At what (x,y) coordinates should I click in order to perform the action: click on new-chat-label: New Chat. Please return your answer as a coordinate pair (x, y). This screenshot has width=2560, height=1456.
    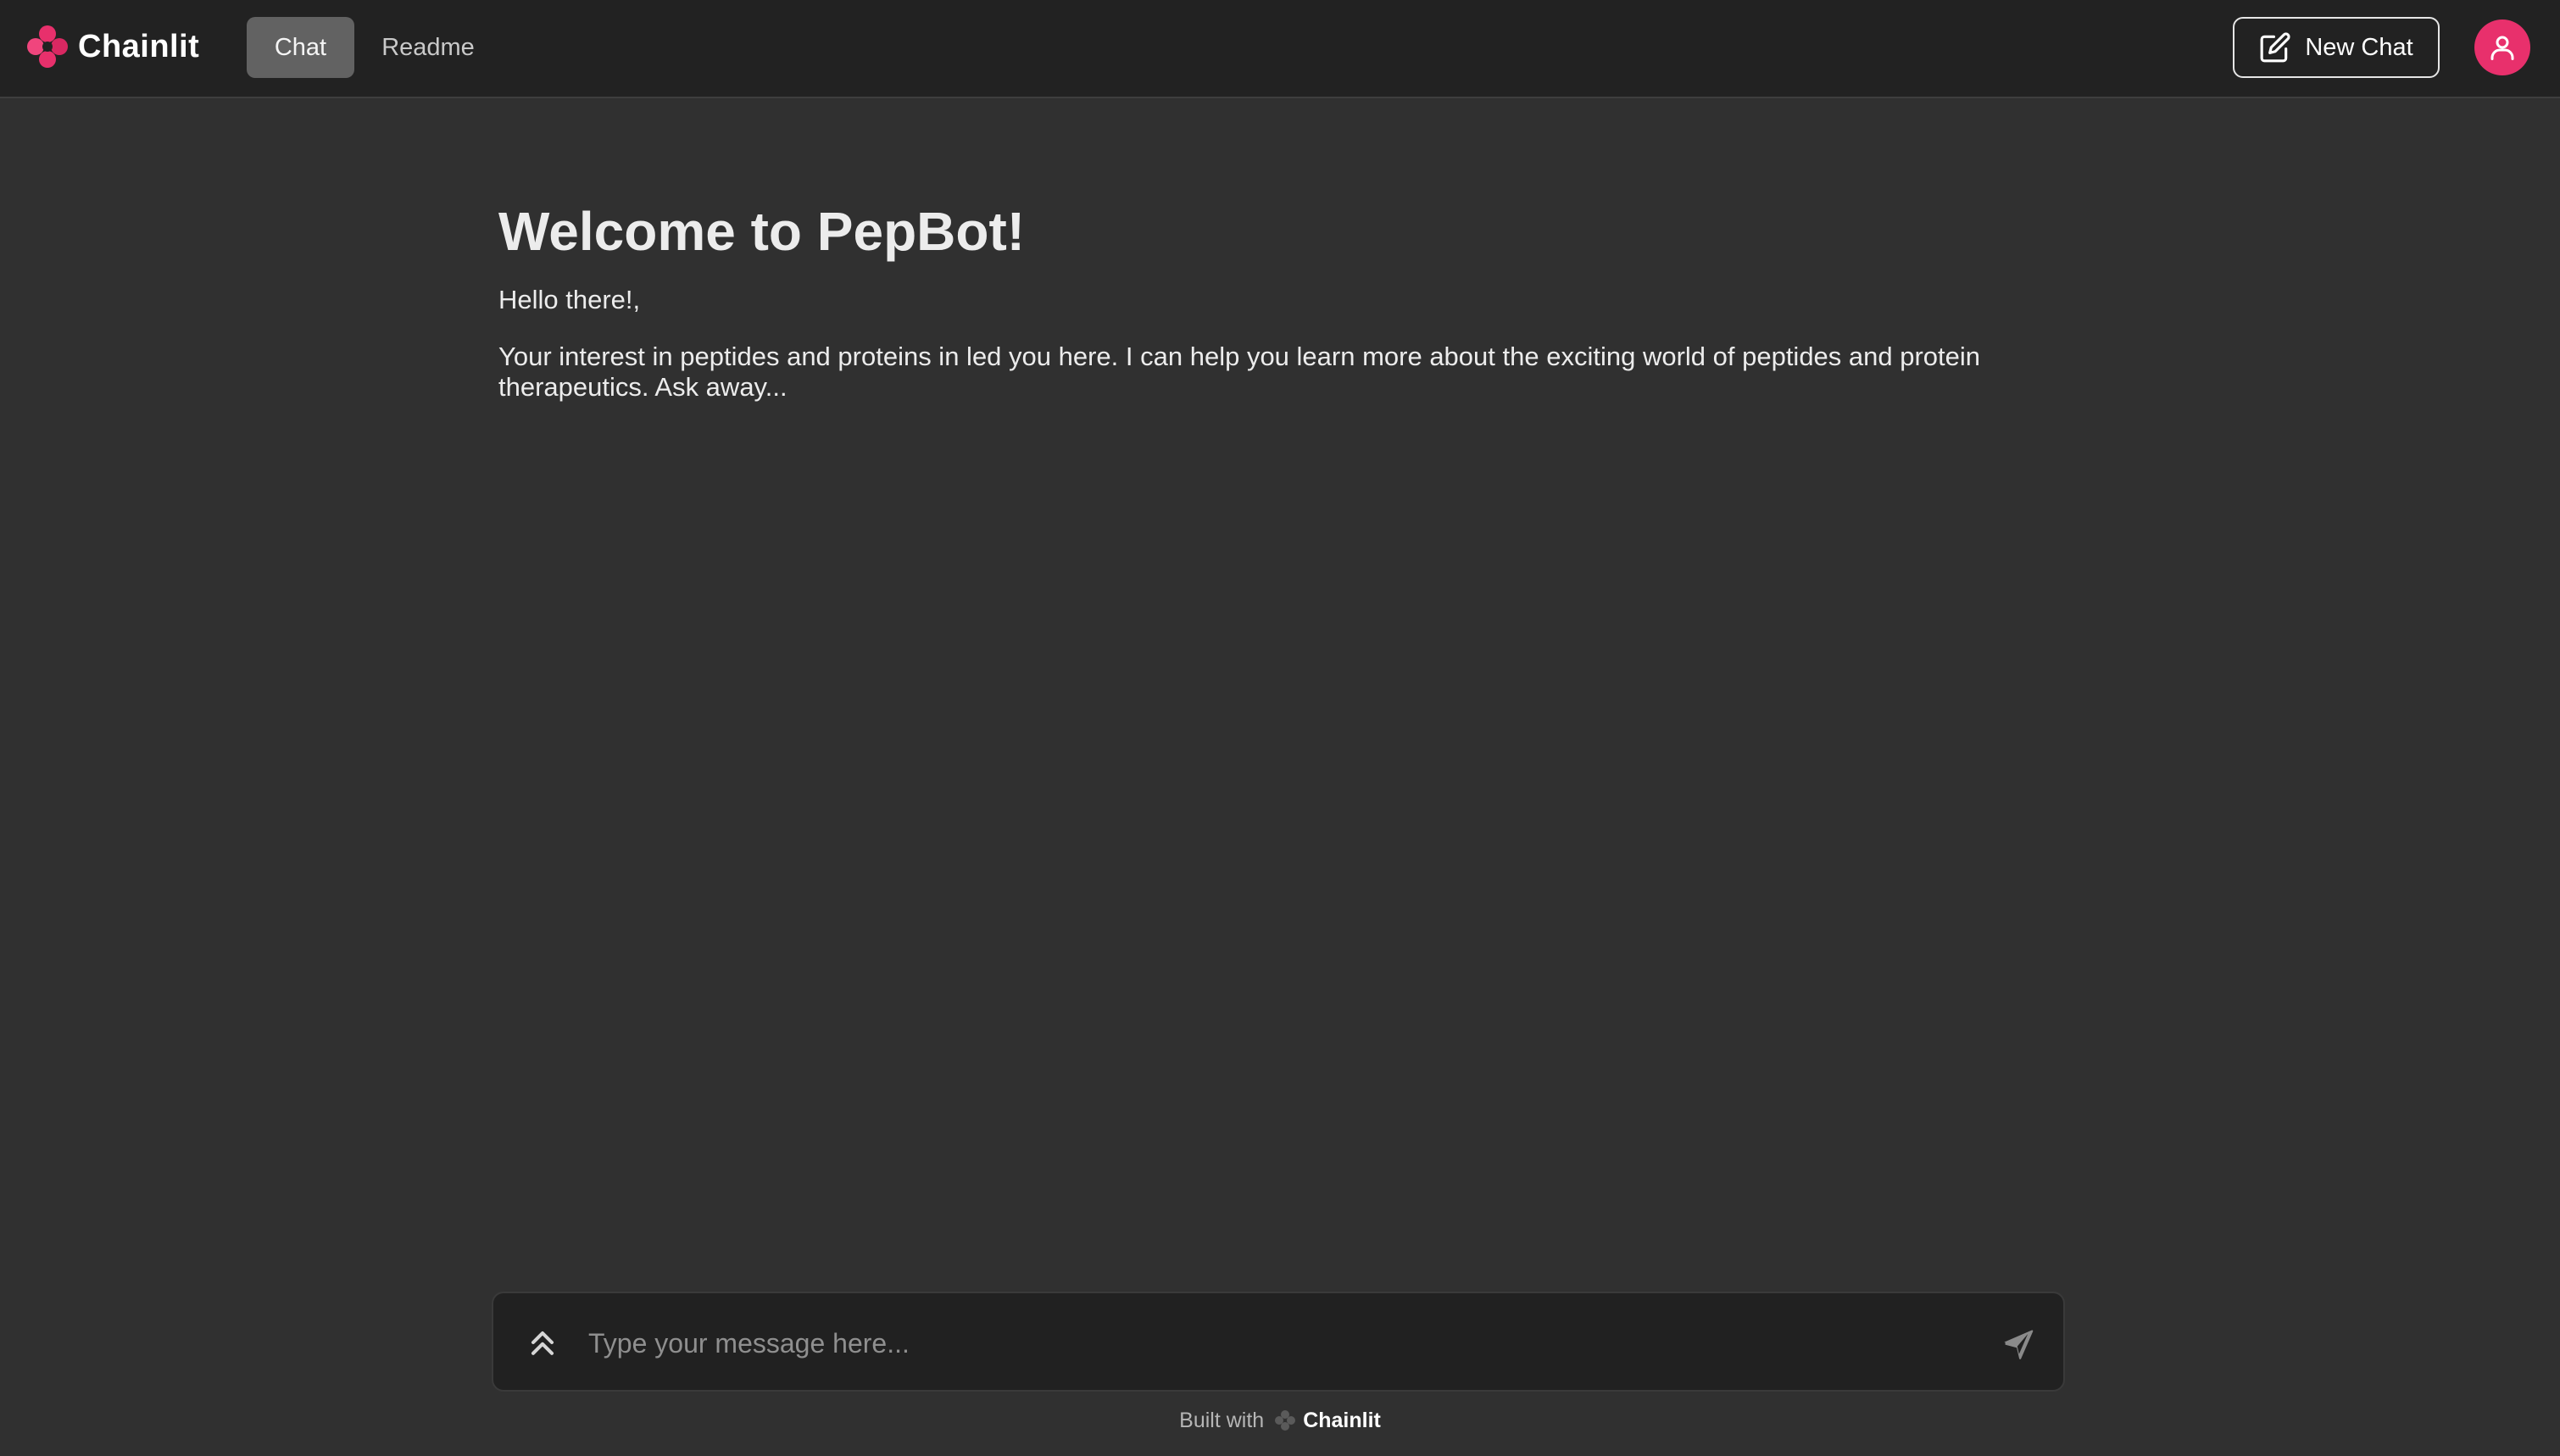
    Looking at the image, I should click on (2359, 47).